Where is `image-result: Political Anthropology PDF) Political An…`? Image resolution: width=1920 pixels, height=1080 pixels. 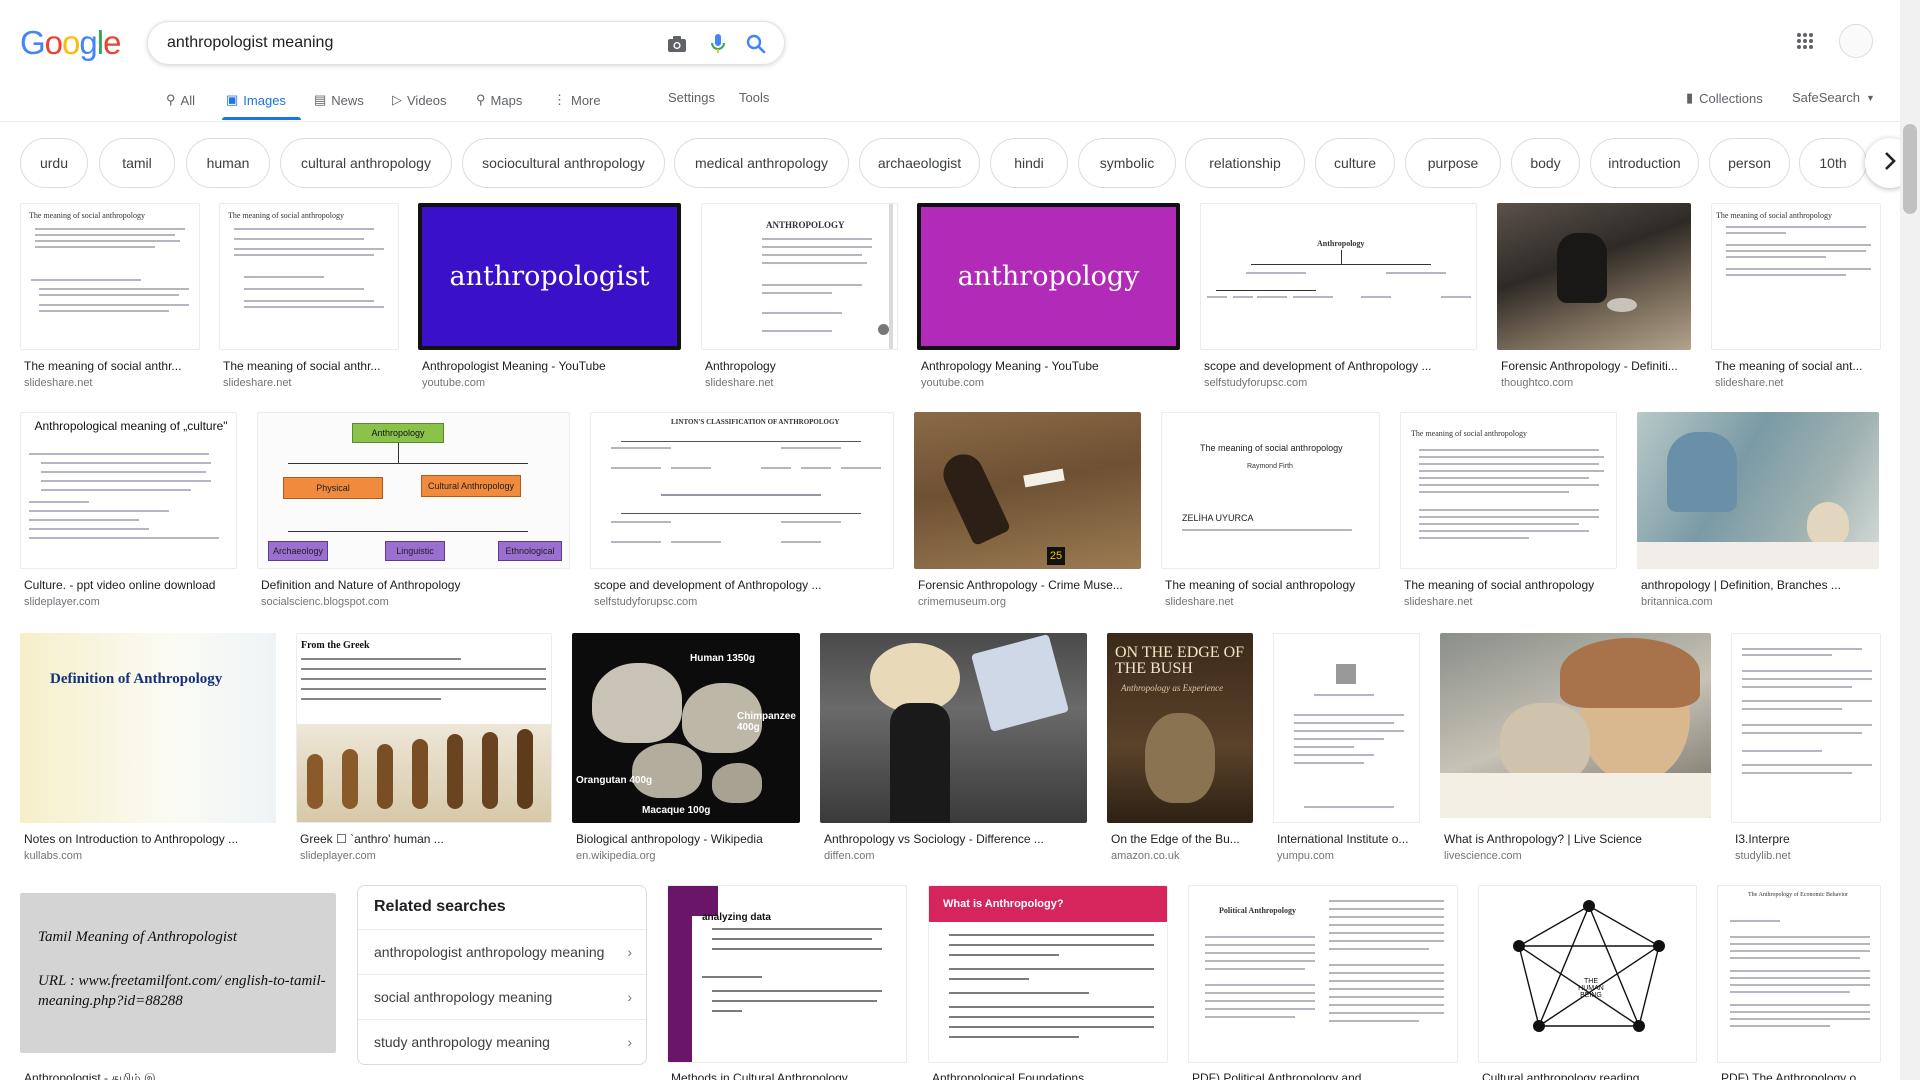 image-result: Political Anthropology PDF) Political An… is located at coordinates (1323, 982).